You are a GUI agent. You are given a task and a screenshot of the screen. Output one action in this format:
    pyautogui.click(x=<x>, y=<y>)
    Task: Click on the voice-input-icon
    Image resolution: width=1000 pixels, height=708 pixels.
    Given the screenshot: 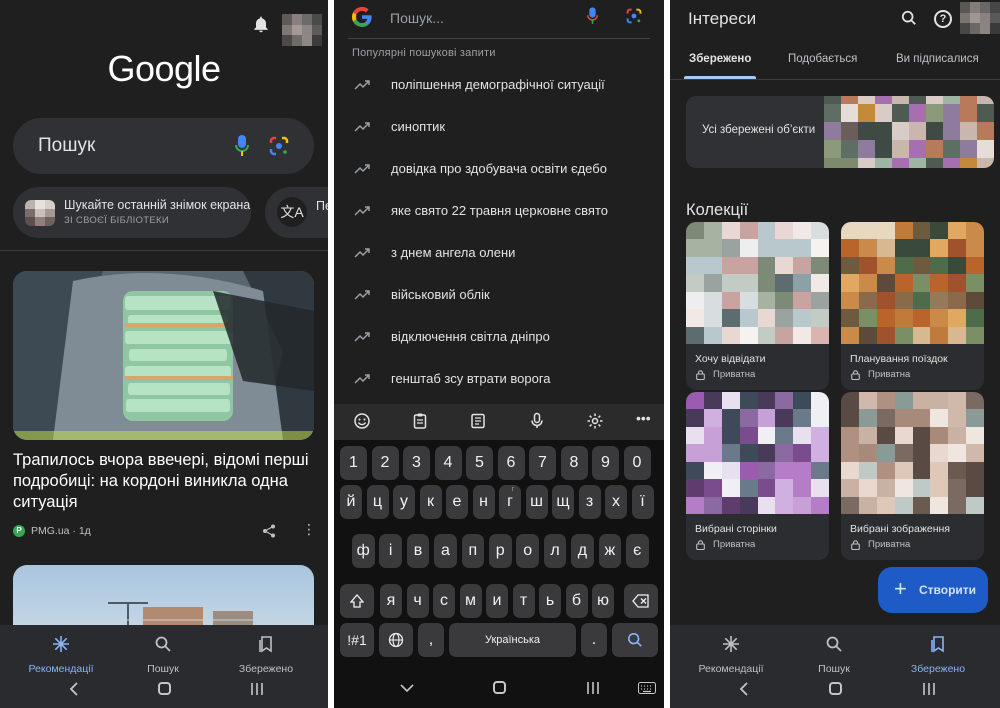 What is the action you would take?
    pyautogui.click(x=537, y=421)
    